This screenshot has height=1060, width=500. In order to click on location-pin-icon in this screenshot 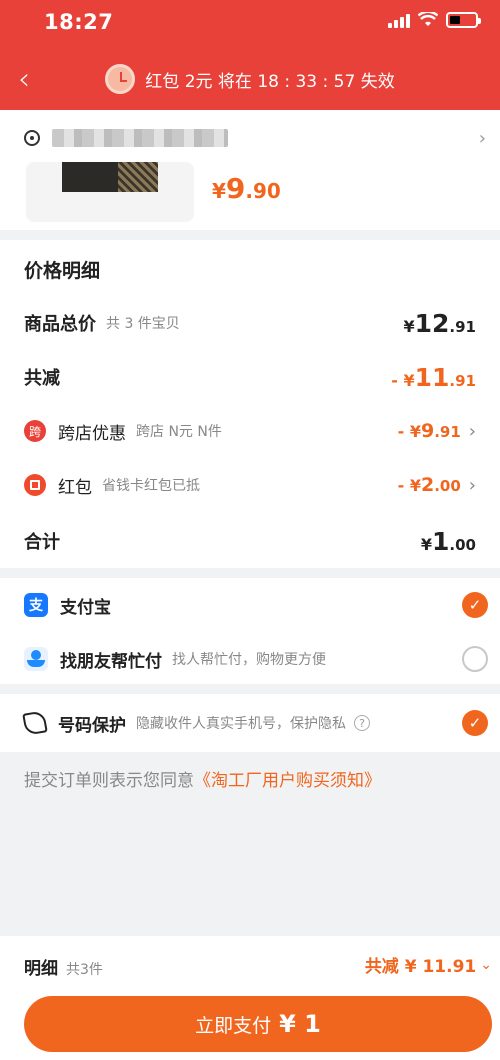, I will do `click(32, 138)`.